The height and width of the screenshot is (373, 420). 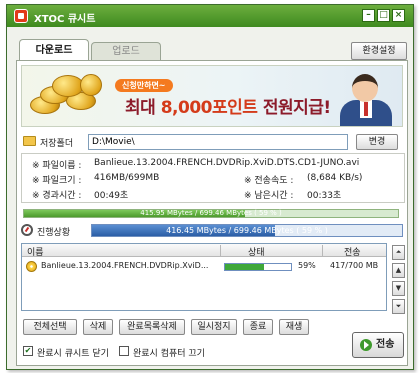 What do you see at coordinates (366, 109) in the screenshot?
I see `banner-person-tie` at bounding box center [366, 109].